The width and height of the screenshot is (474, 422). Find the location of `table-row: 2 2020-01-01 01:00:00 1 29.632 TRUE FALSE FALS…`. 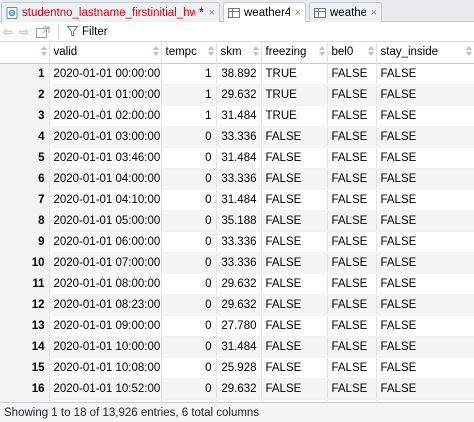

table-row: 2 2020-01-01 01:00:00 1 29.632 TRUE FALSE FALS… is located at coordinates (237, 95).